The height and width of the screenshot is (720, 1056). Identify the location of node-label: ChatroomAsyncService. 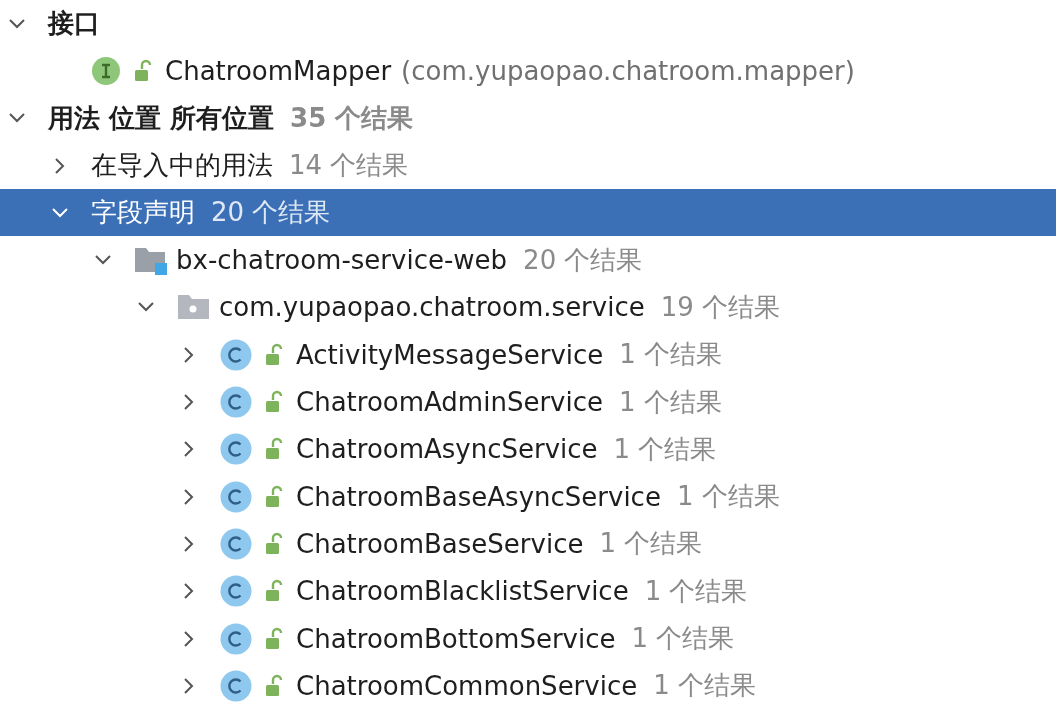
(447, 449).